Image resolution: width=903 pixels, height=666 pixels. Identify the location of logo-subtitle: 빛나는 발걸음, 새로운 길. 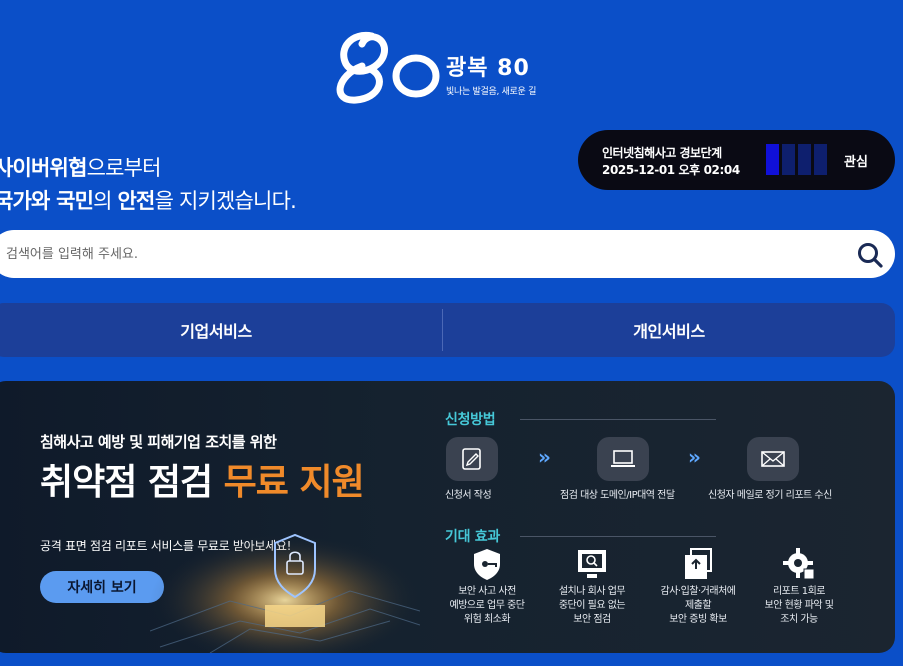
(491, 92).